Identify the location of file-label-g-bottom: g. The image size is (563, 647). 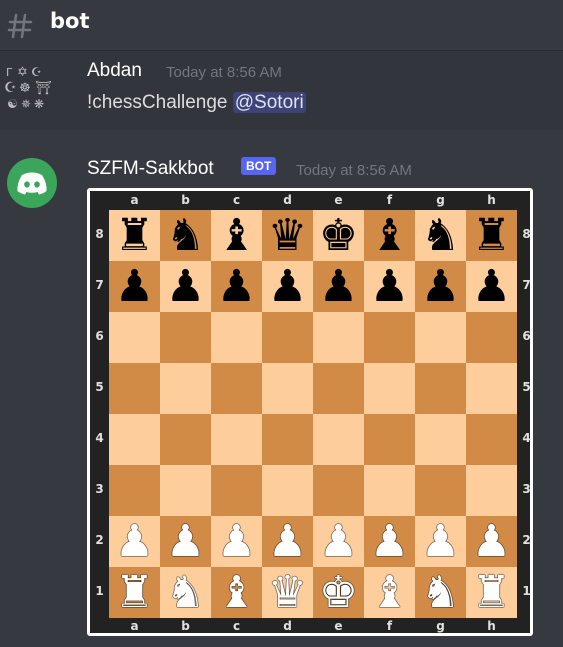
(440, 626).